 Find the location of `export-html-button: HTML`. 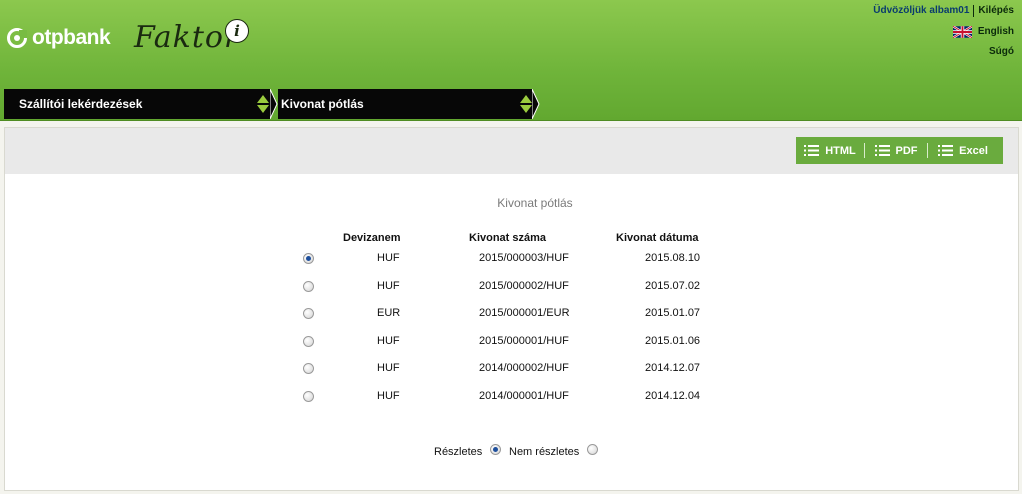

export-html-button: HTML is located at coordinates (830, 150).